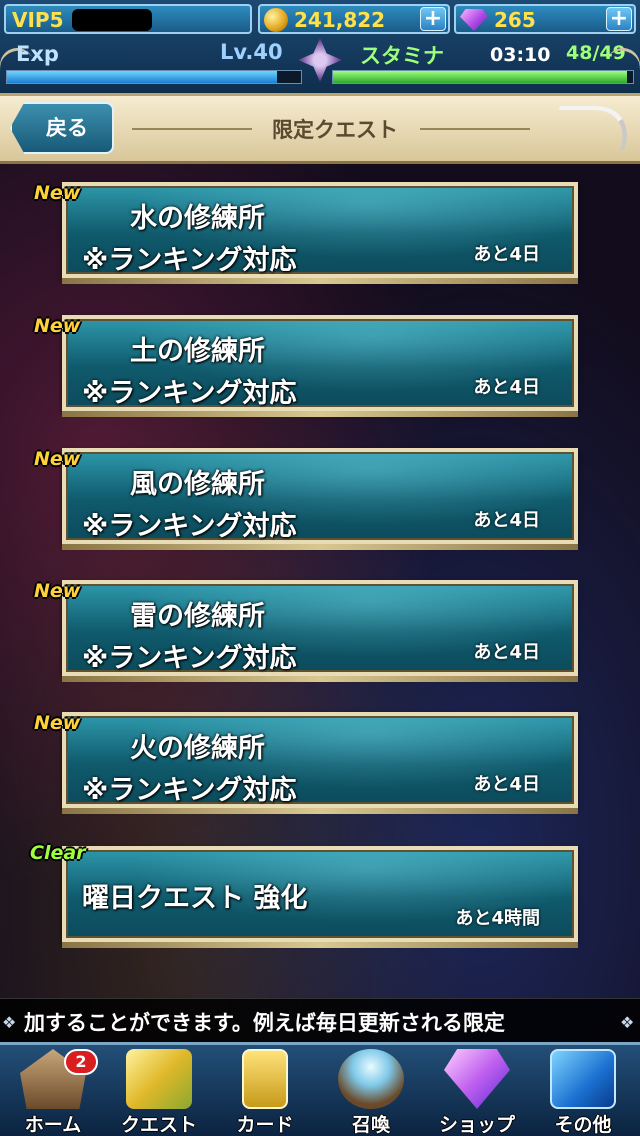 The height and width of the screenshot is (1136, 640). What do you see at coordinates (197, 616) in the screenshot?
I see `quest-name: 雷の修練所` at bounding box center [197, 616].